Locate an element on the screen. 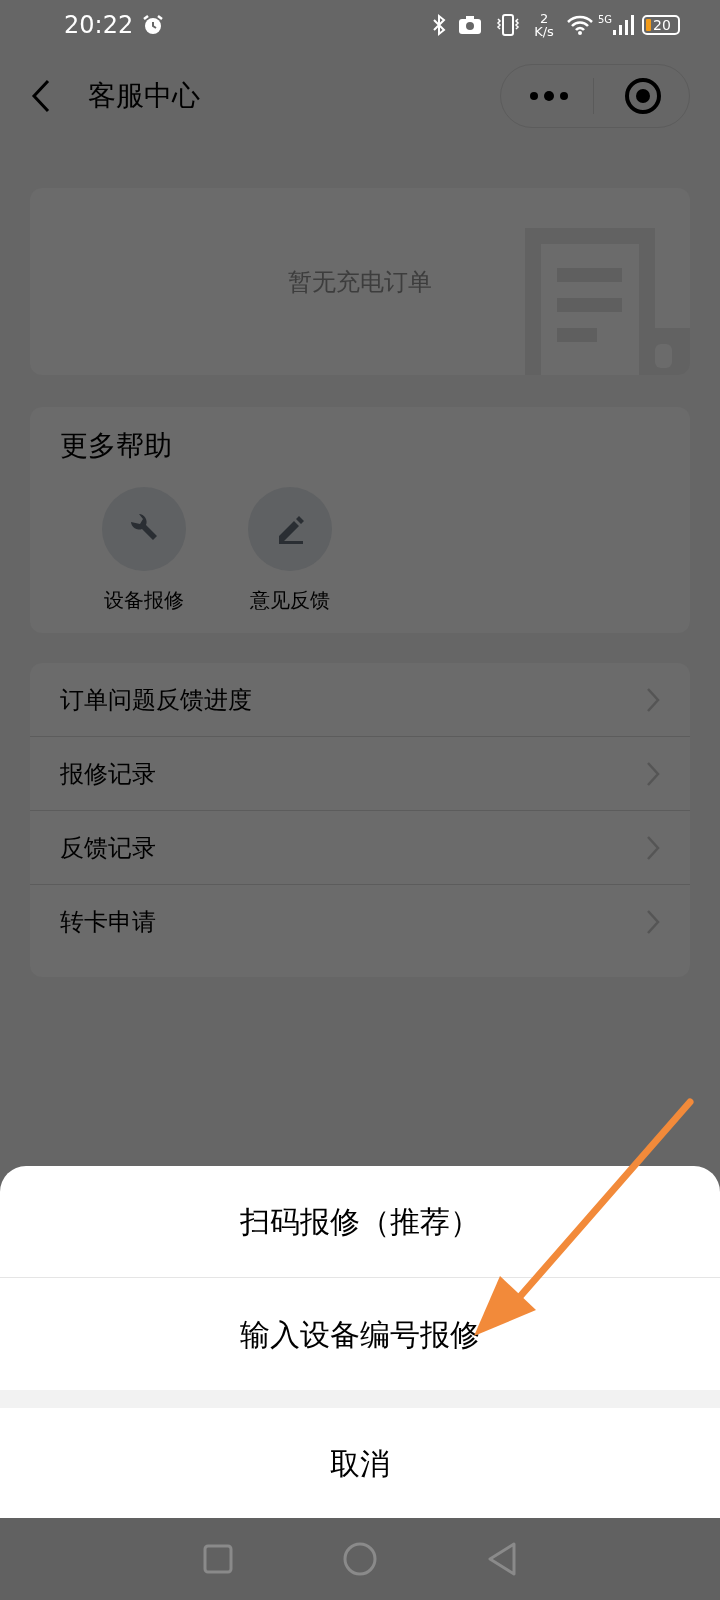  cancel-button: 取消 is located at coordinates (360, 1463).